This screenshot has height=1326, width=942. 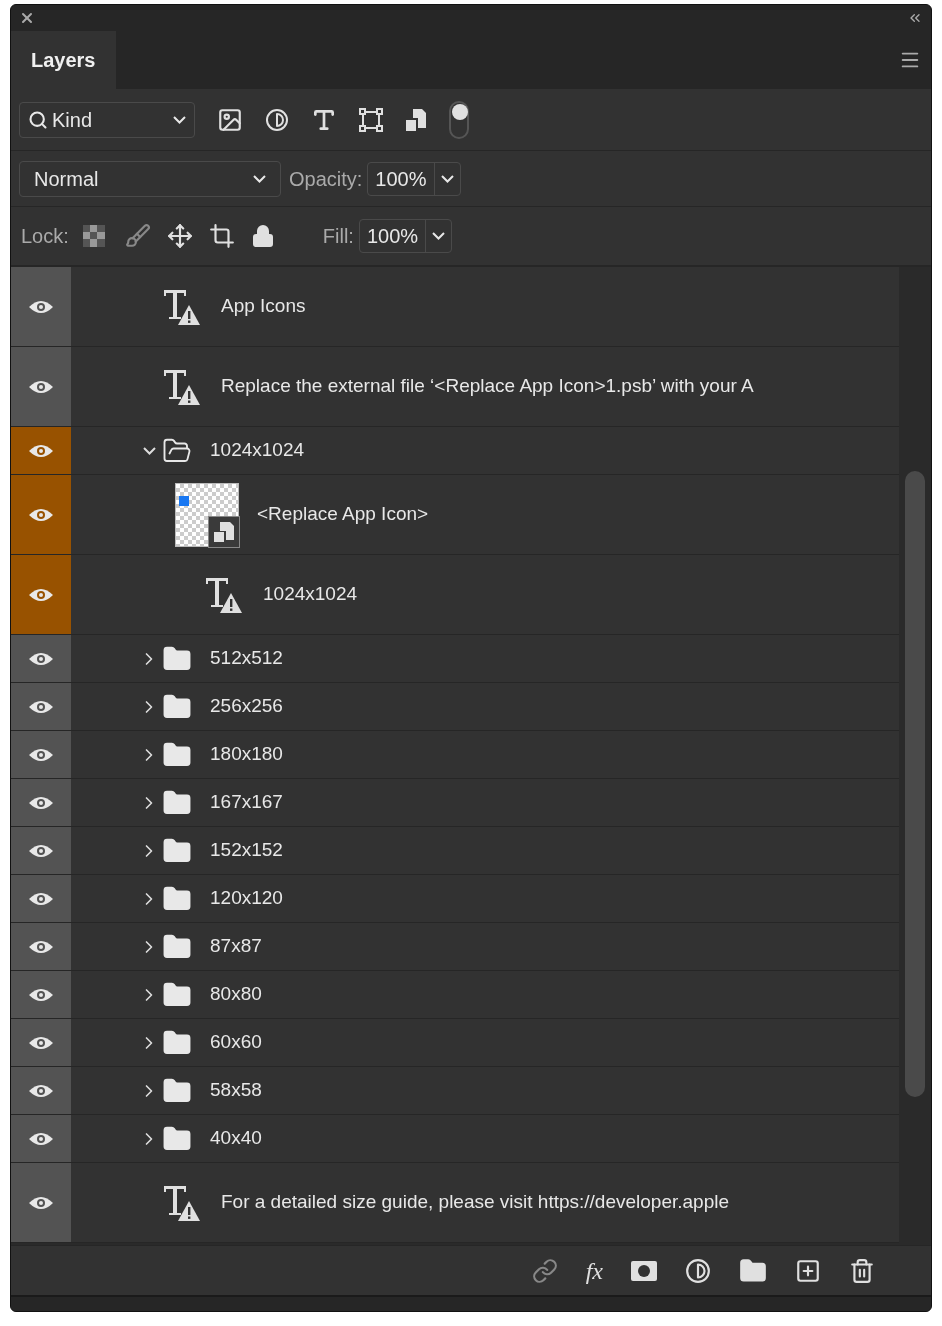 What do you see at coordinates (455, 947) in the screenshot?
I see `layer-row: 87x87` at bounding box center [455, 947].